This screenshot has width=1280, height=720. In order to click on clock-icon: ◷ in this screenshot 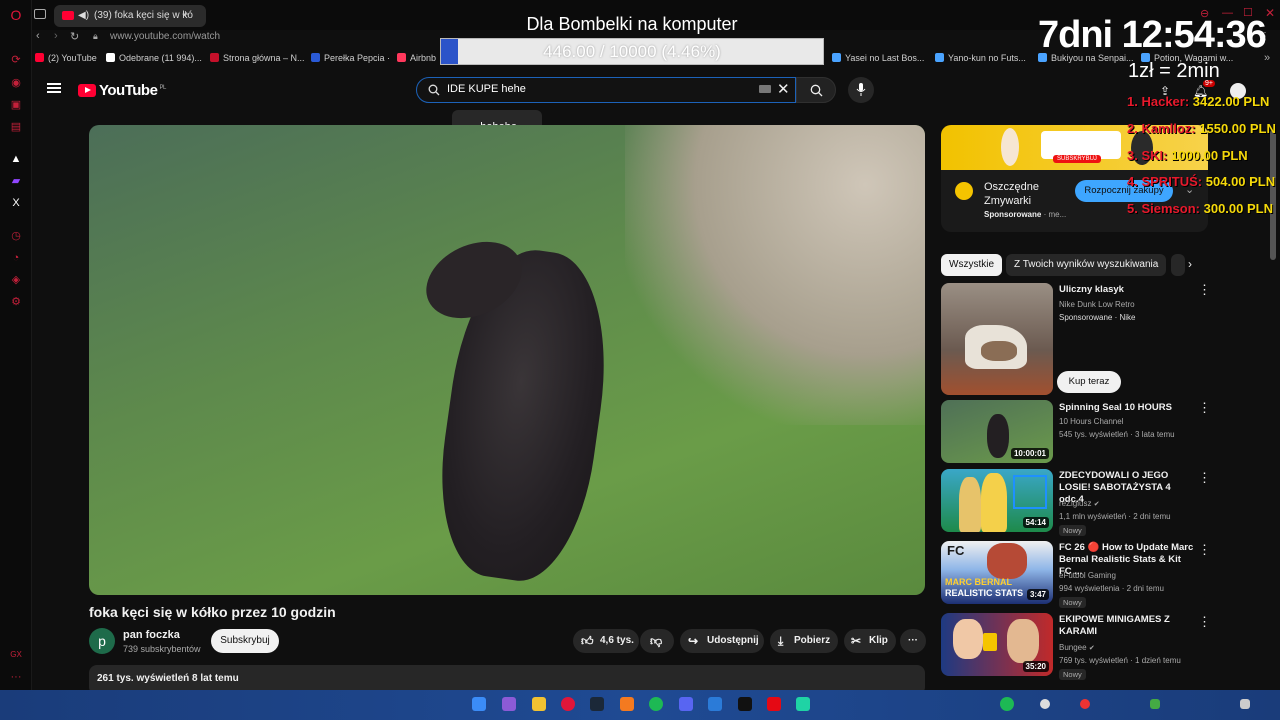, I will do `click(16, 236)`.